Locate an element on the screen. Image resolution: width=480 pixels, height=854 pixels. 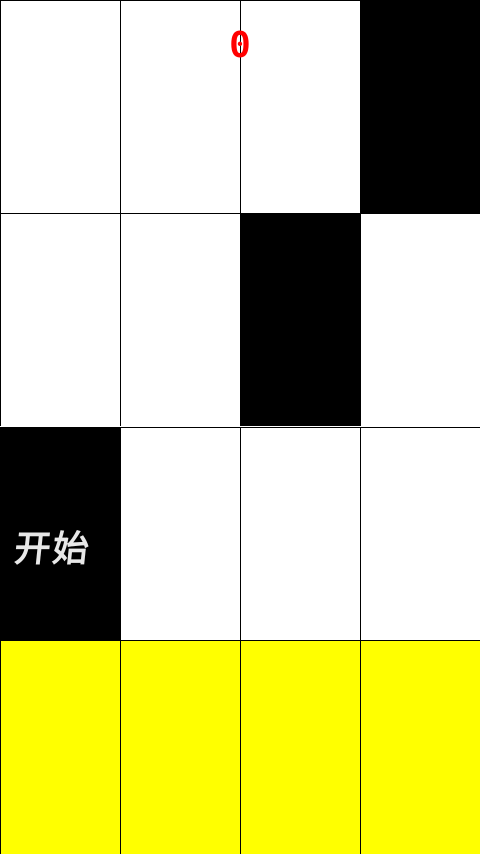
start-label: 开始 is located at coordinates (52, 549).